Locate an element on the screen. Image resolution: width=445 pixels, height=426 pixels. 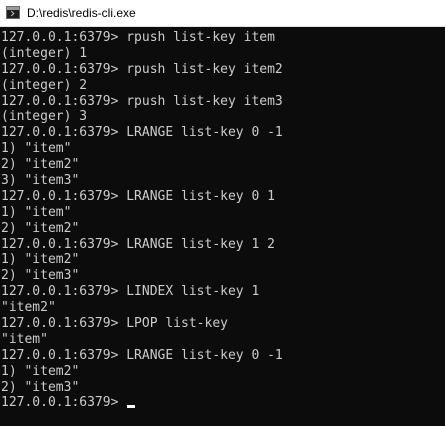
console-line: 127.0.0.1:6379> LINDEX list-key 1 is located at coordinates (130, 292).